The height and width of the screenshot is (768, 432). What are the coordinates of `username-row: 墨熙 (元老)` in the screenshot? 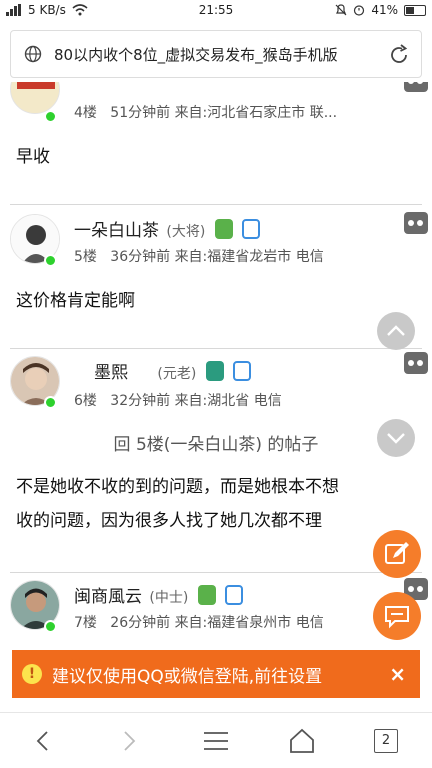 It's located at (173, 370).